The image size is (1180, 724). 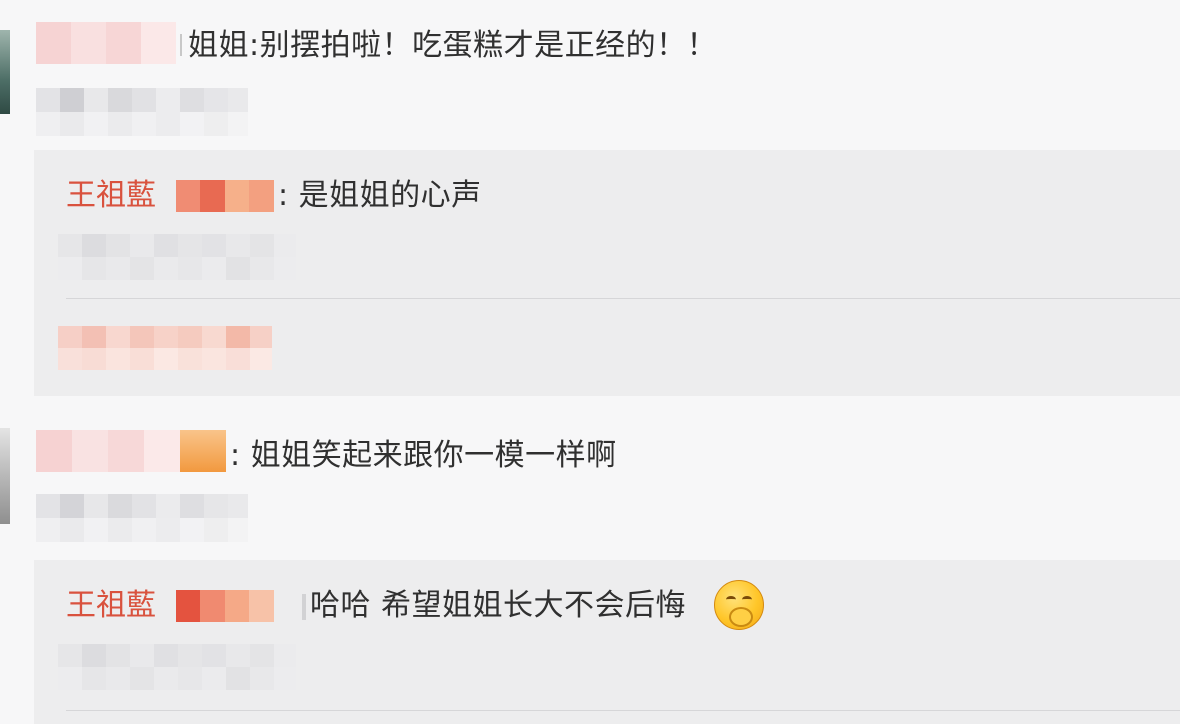 What do you see at coordinates (380, 195) in the screenshot?
I see `reply-text: : 是姐姐的心声` at bounding box center [380, 195].